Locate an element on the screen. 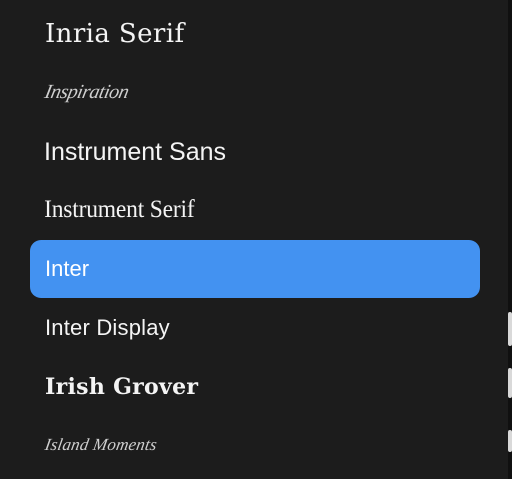 Image resolution: width=512 pixels, height=479 pixels. font-option-inspiration: Inspiration is located at coordinates (255, 92).